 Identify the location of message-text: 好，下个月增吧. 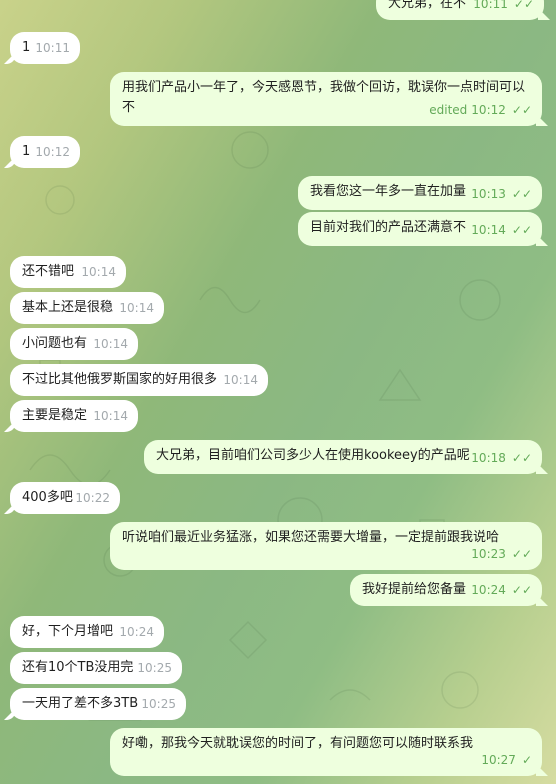
(68, 631).